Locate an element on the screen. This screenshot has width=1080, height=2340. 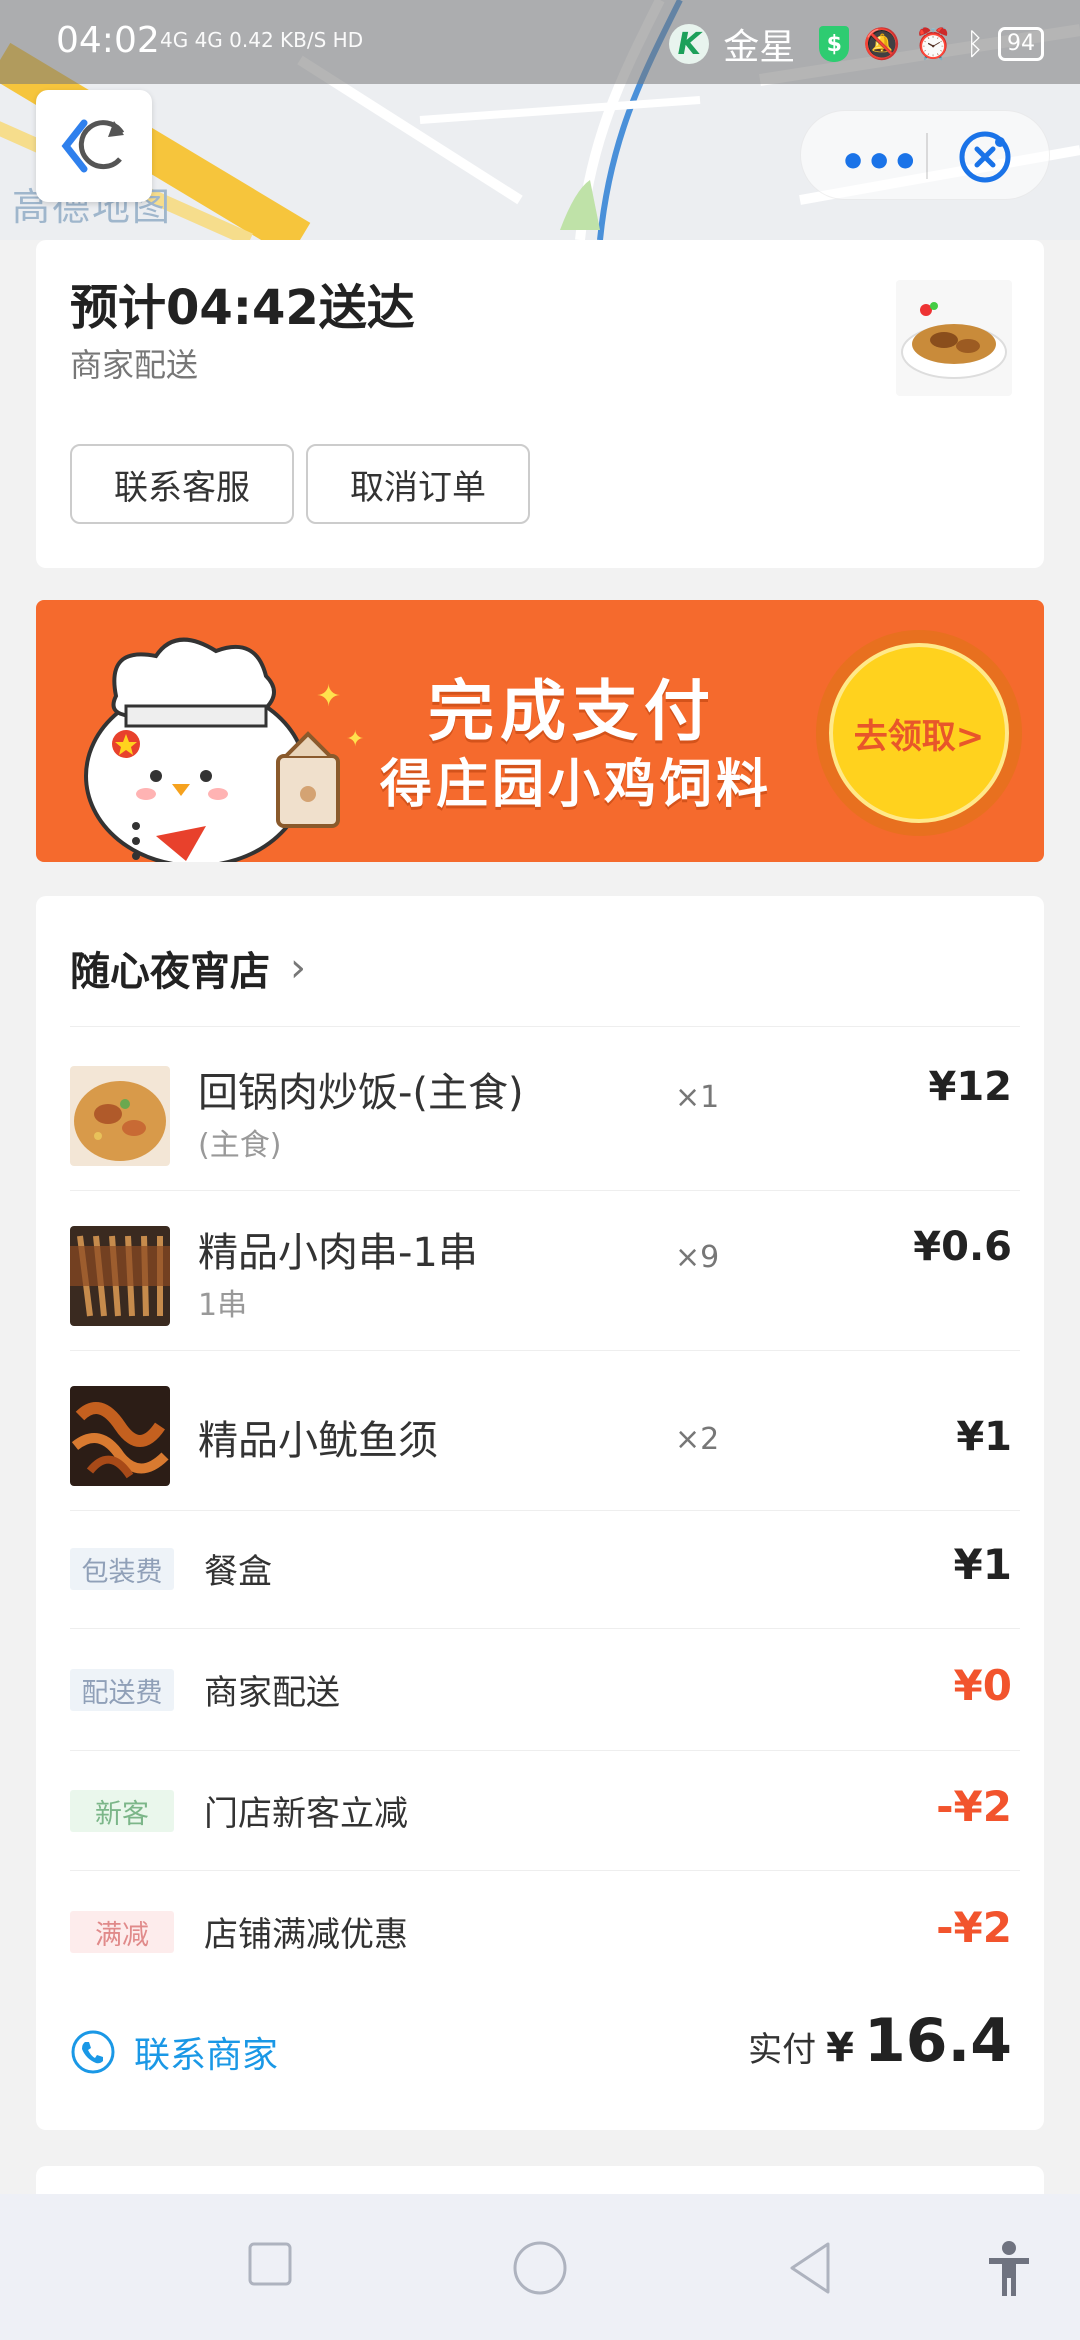
item-price: ¥1 is located at coordinates (984, 1437).